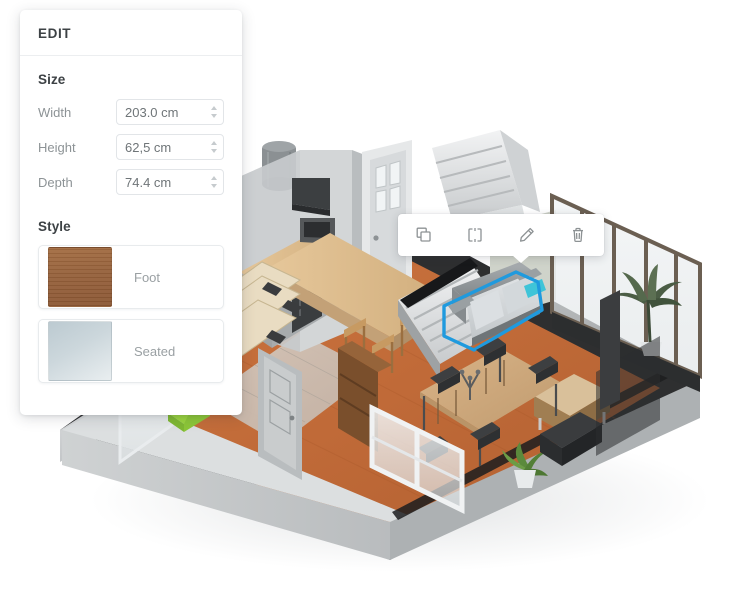 The height and width of the screenshot is (602, 730). I want to click on edit-button, so click(527, 235).